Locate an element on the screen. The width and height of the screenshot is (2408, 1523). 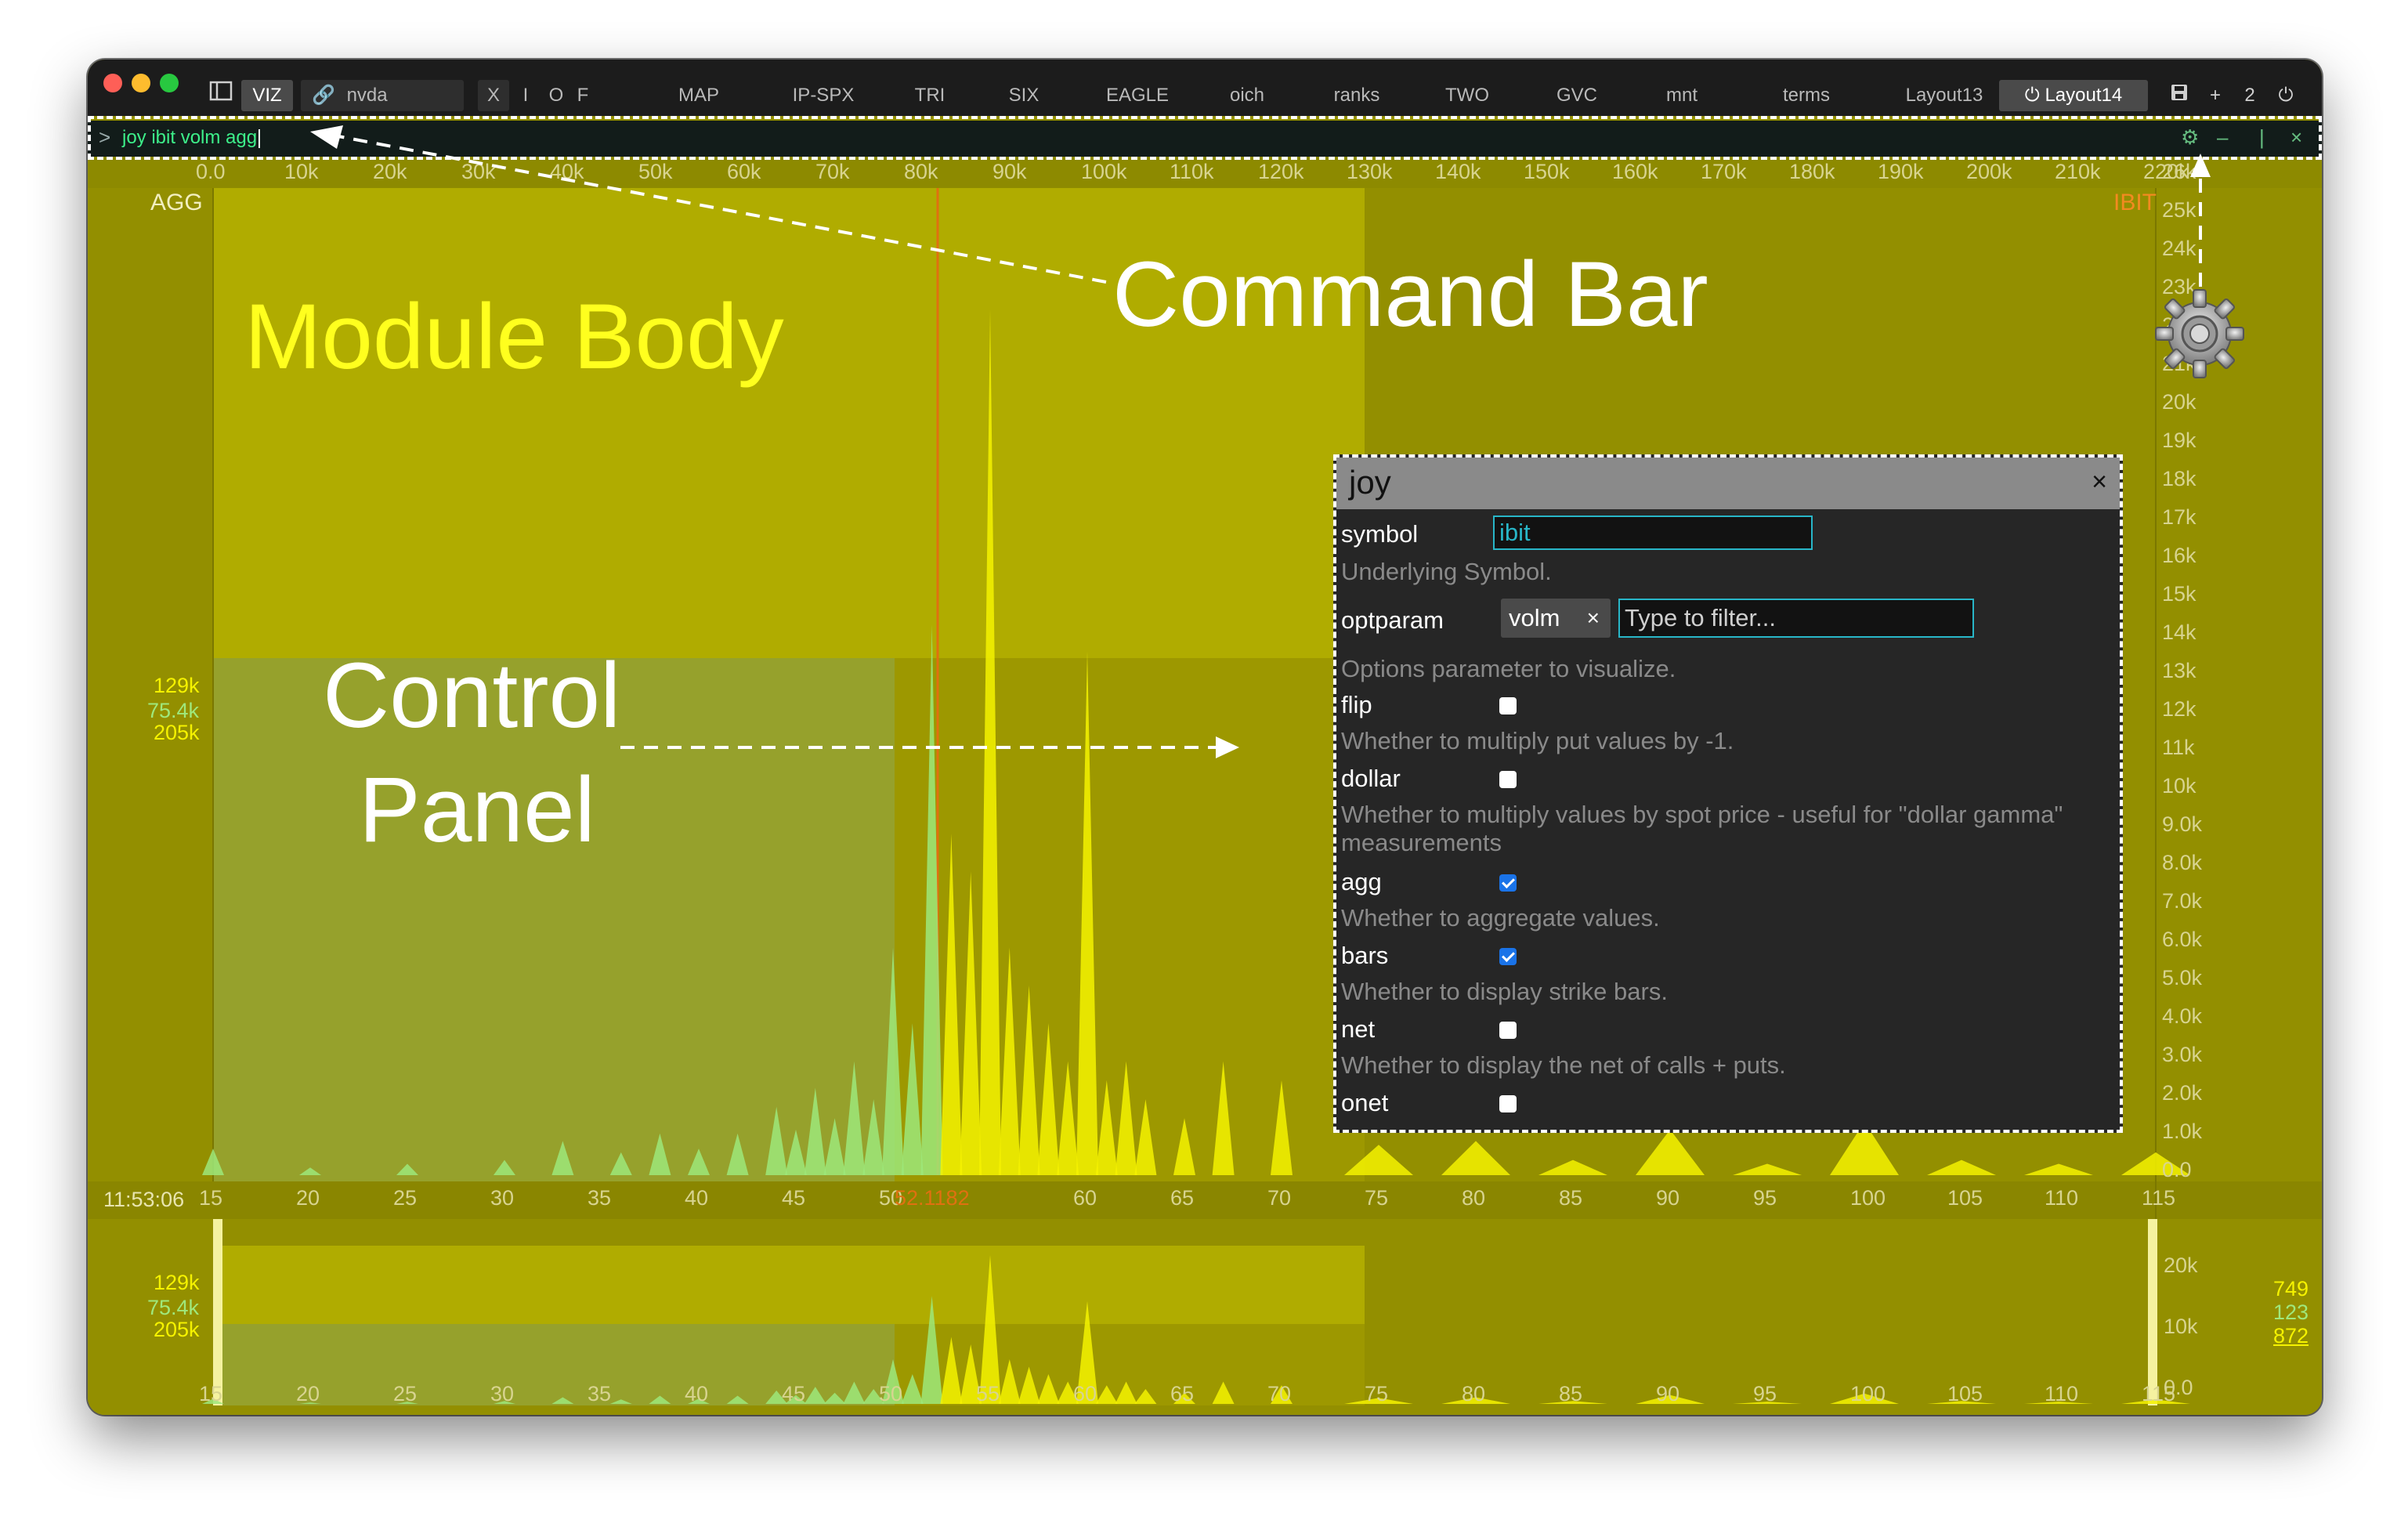
strike-tick: 95 is located at coordinates (1765, 1198).